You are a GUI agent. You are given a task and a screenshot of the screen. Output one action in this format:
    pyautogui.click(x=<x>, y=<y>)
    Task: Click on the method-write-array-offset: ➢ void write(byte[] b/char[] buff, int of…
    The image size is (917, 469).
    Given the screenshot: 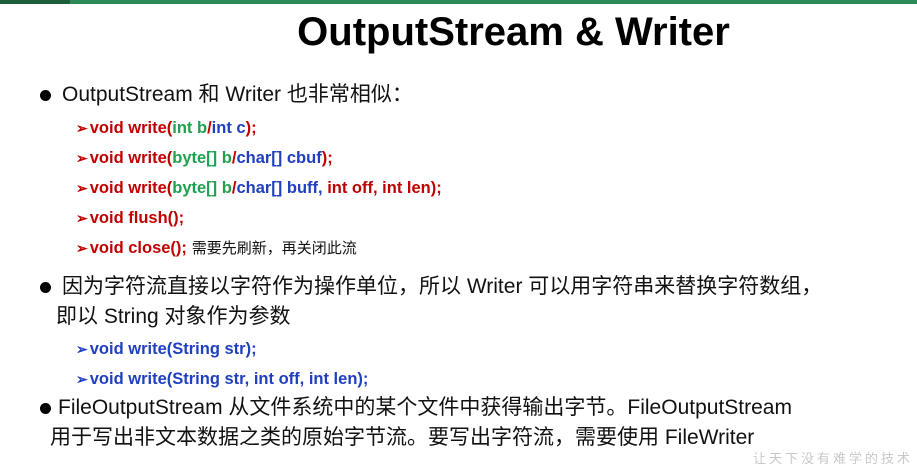 What is the action you would take?
    pyautogui.click(x=259, y=188)
    